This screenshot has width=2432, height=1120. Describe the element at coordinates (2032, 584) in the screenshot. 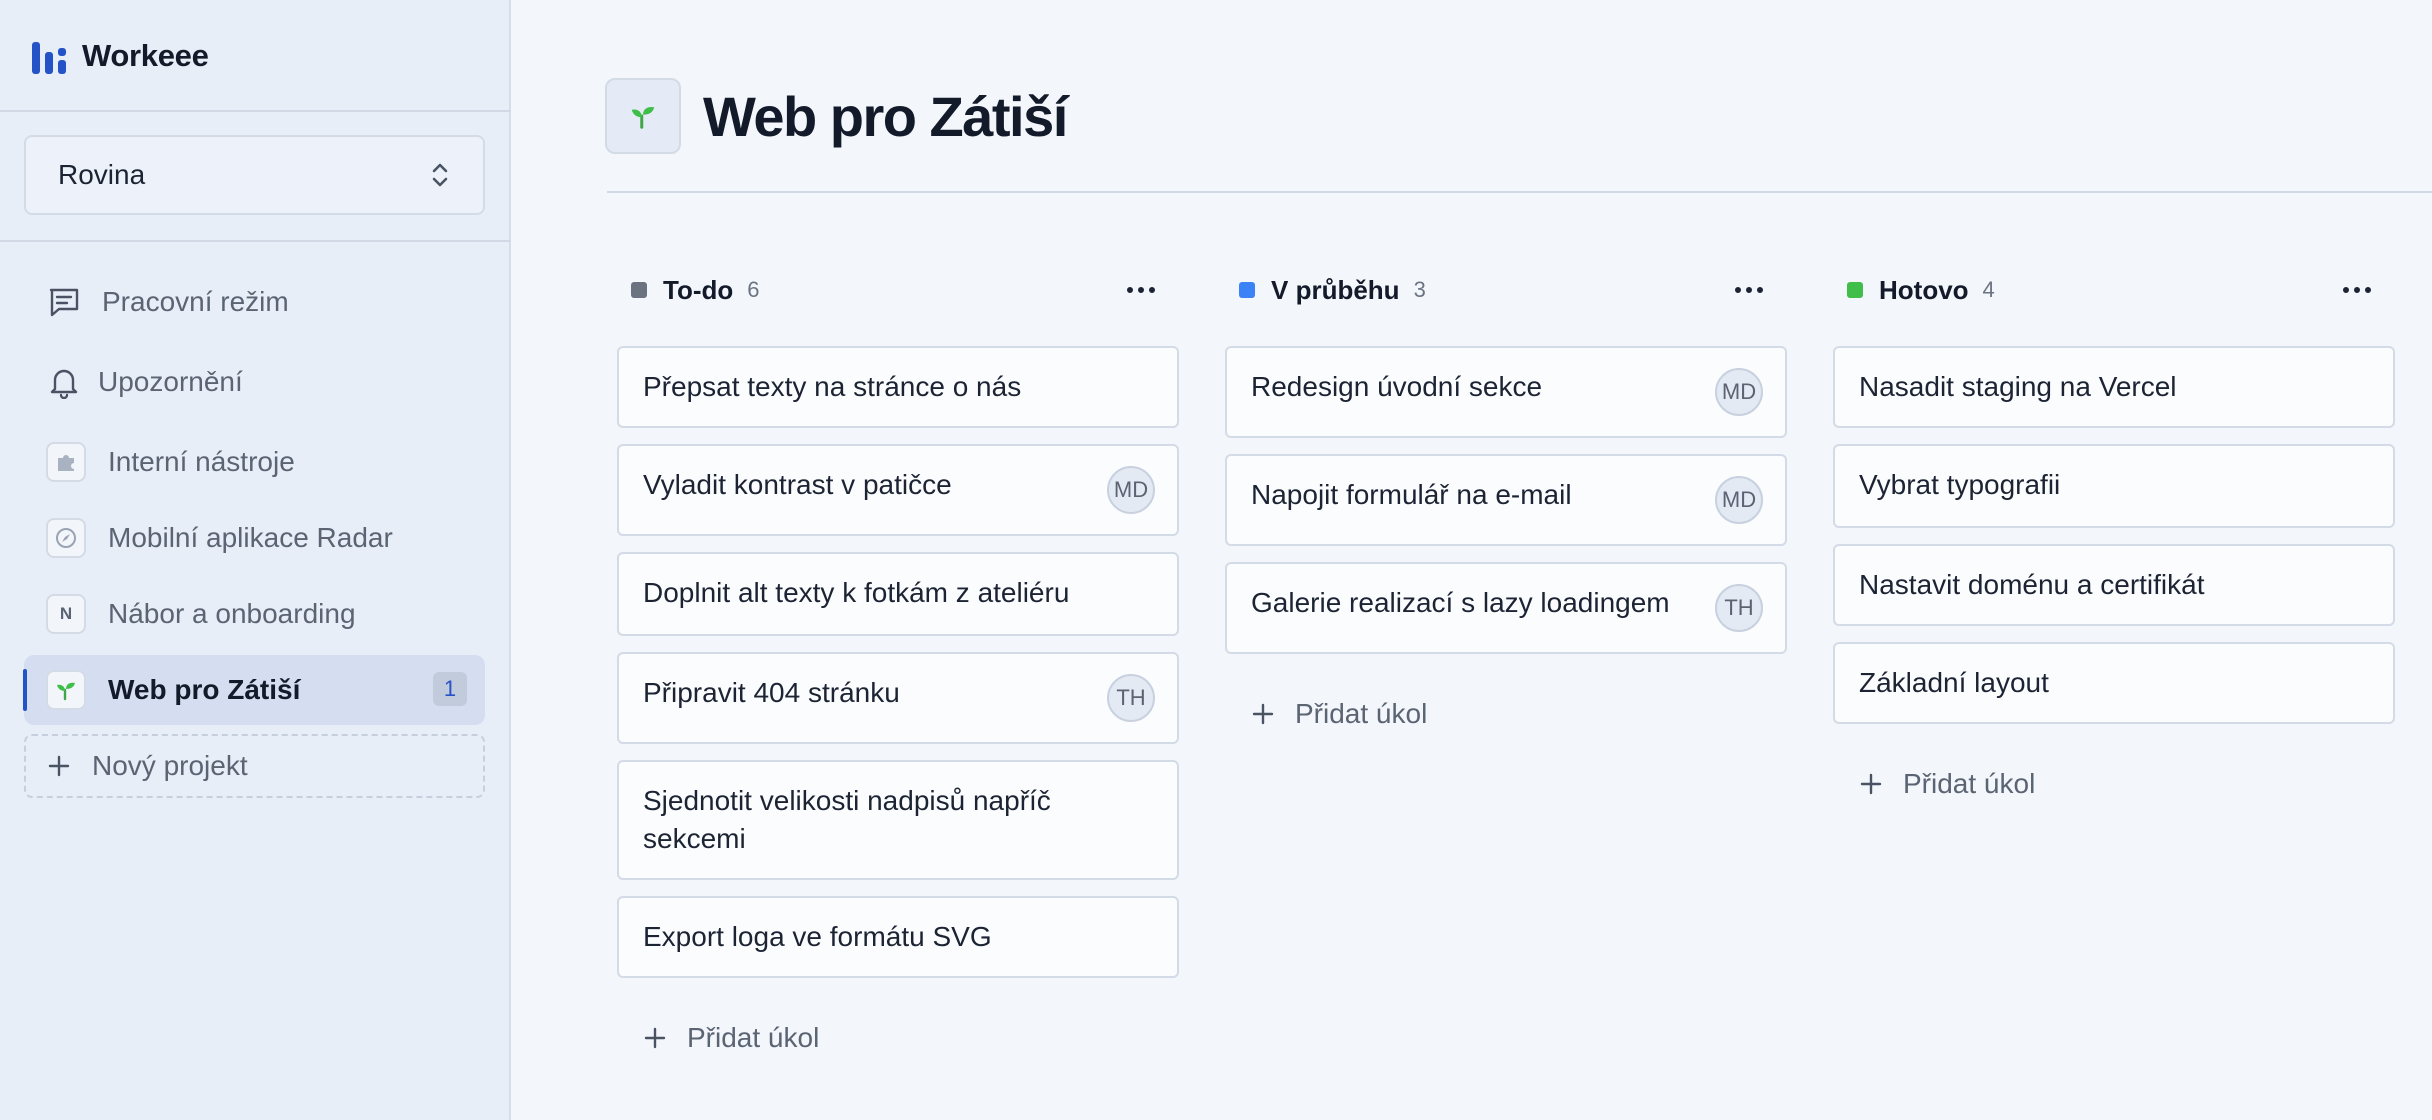

I see `task-title: Nastavit doménu a certifikát` at that location.